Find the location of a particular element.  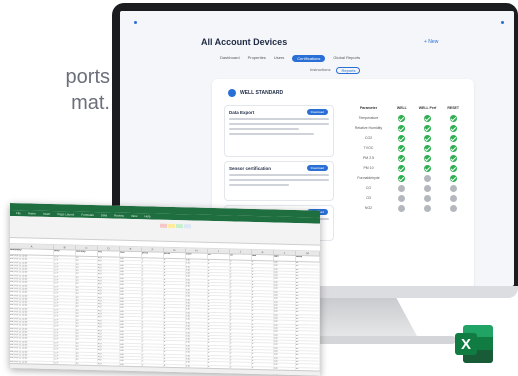

app-top-bar is located at coordinates (319, 23).